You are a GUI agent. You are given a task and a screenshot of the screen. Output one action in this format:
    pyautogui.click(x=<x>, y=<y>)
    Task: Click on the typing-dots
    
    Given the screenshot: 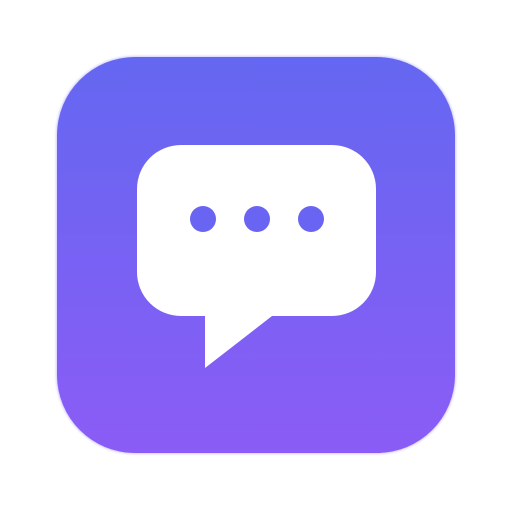 What is the action you would take?
    pyautogui.click(x=257, y=219)
    